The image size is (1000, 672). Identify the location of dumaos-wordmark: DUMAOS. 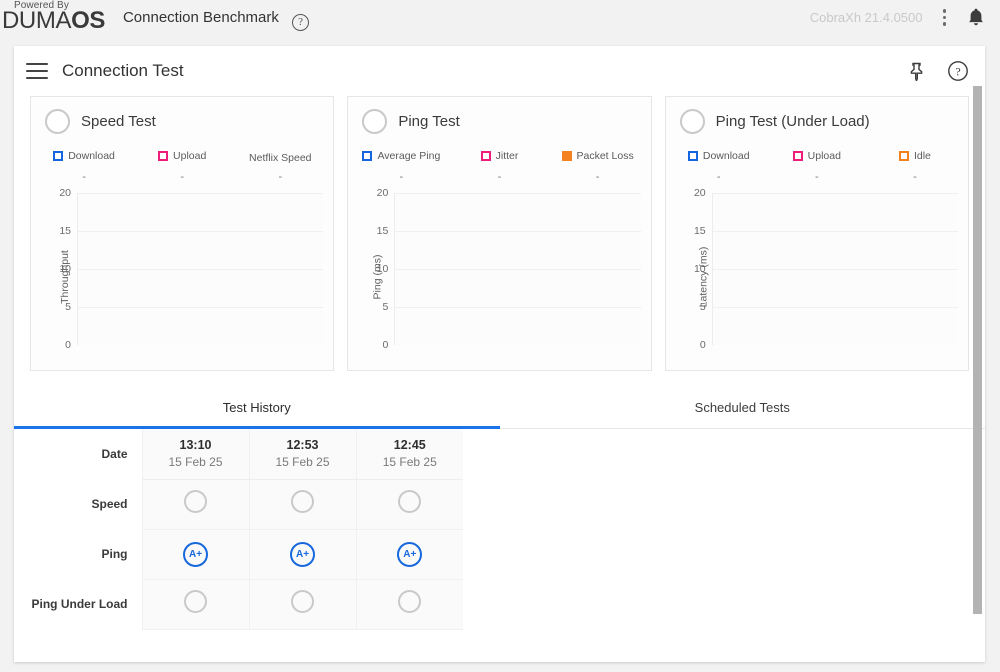
(53, 21).